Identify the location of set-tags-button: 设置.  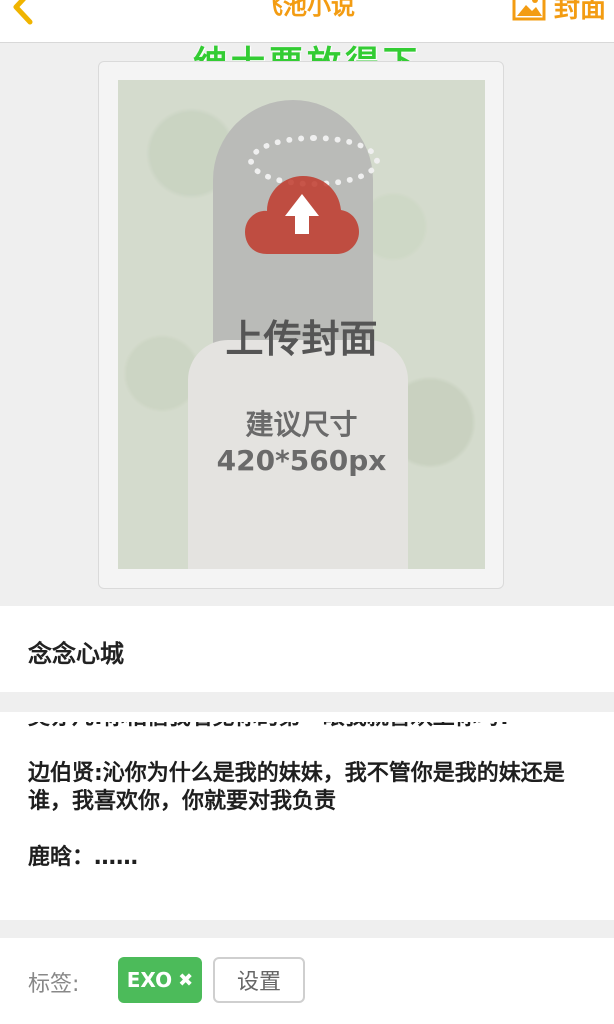
(259, 980).